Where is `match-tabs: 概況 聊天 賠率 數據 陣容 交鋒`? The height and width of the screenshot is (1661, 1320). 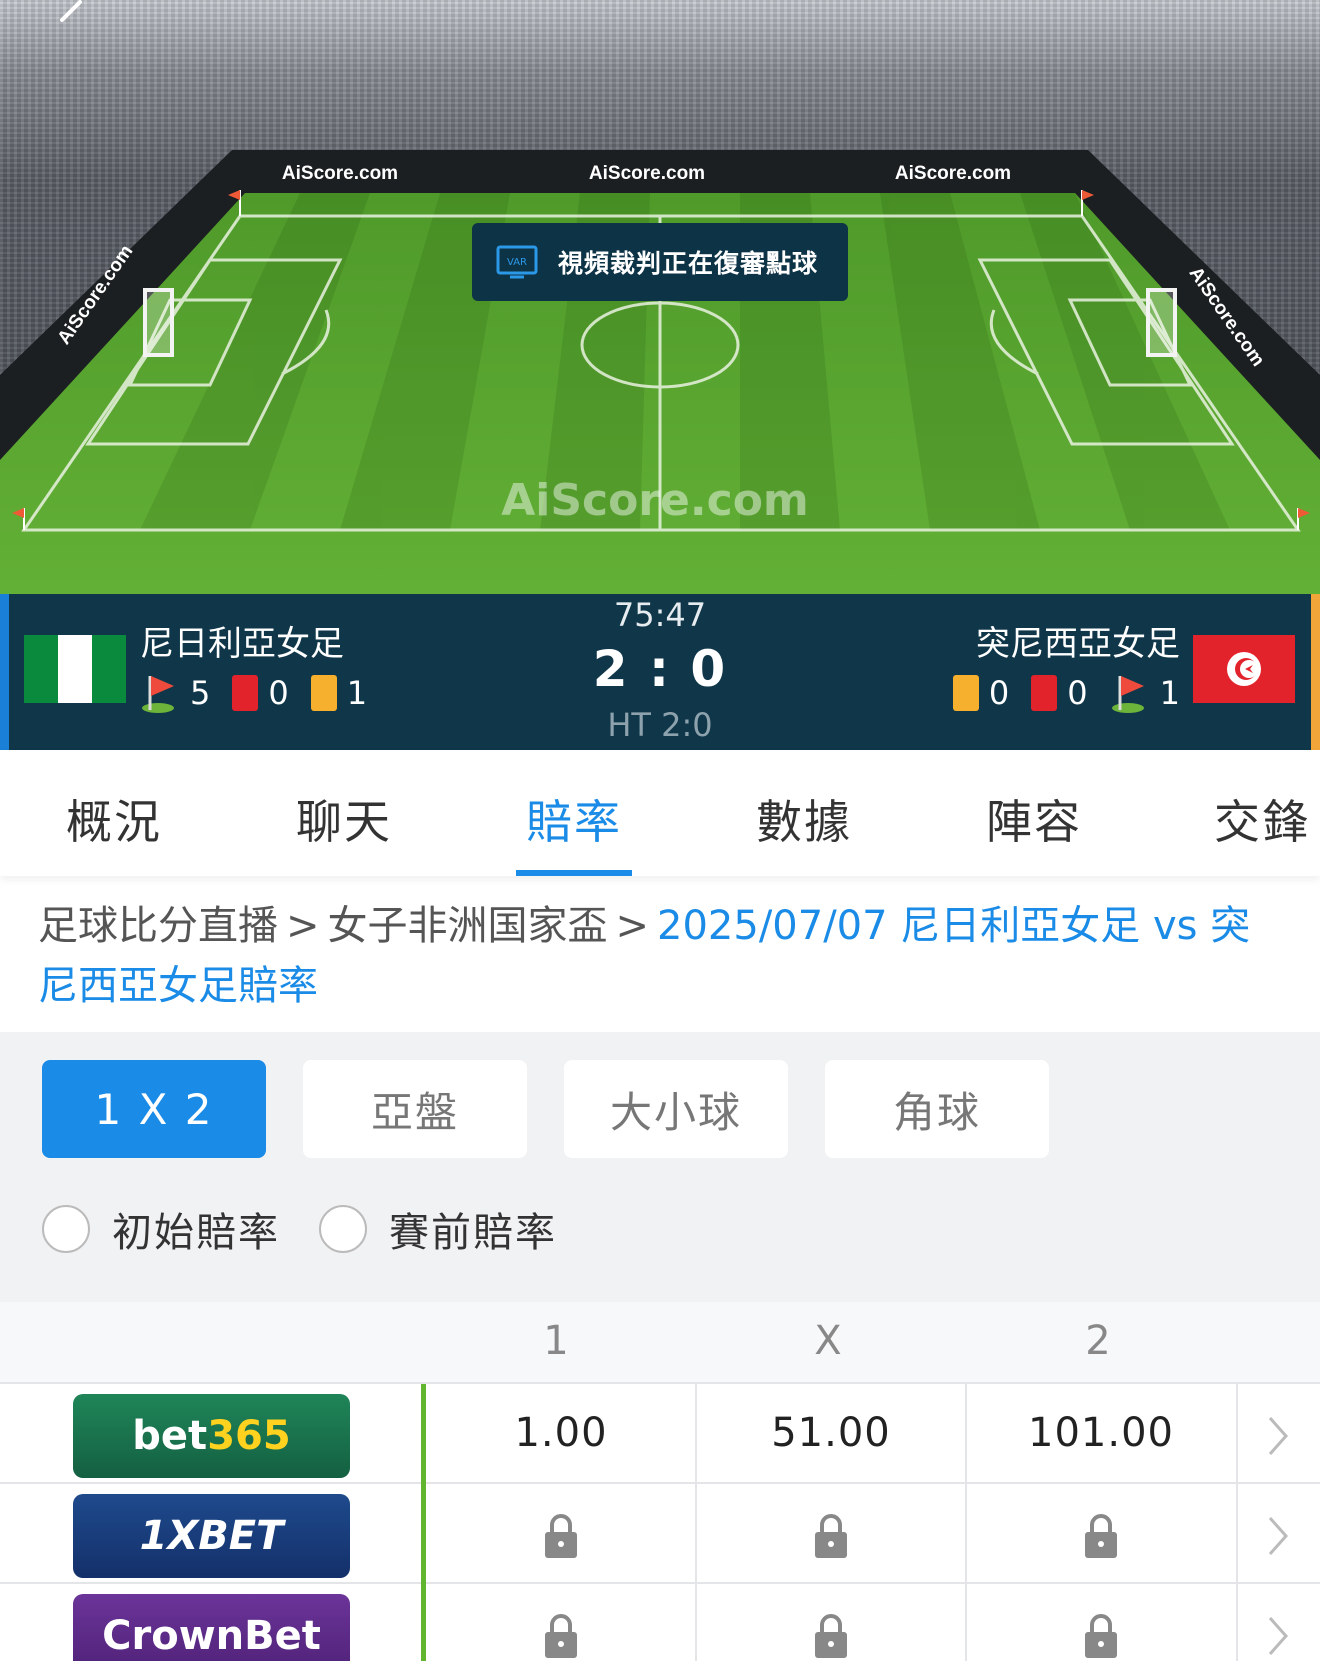 match-tabs: 概況 聊天 賠率 數據 陣容 交鋒 is located at coordinates (660, 813).